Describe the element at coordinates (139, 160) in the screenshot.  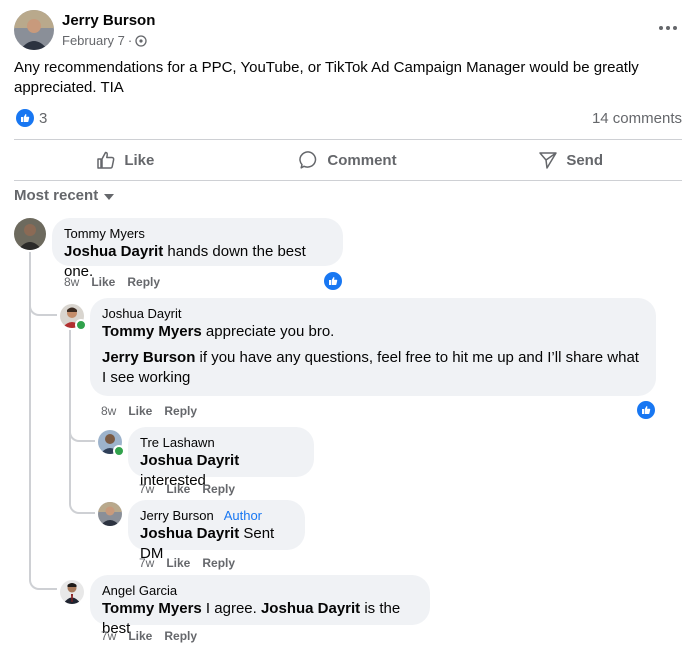
I see `like-button-label: Like` at that location.